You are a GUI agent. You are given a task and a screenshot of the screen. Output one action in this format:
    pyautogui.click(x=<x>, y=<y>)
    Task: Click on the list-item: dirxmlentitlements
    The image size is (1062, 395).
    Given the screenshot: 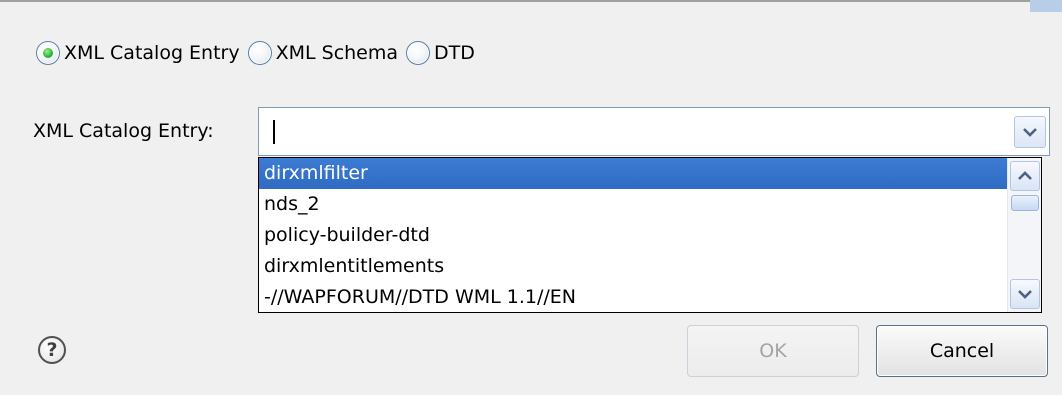 What is the action you would take?
    pyautogui.click(x=633, y=266)
    